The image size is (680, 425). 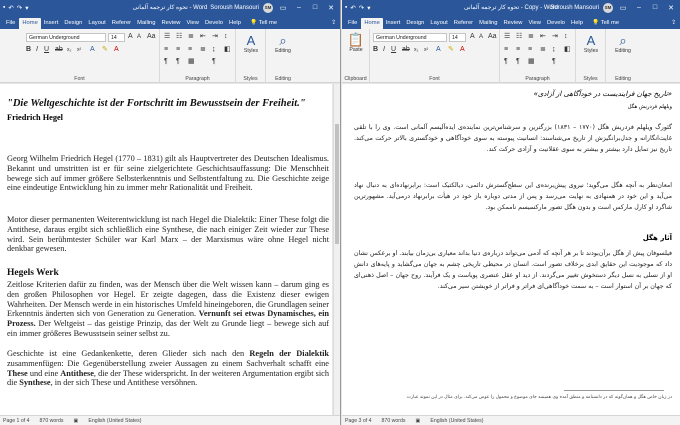 What do you see at coordinates (178, 50) in the screenshot?
I see `align-center-icon: ≡` at bounding box center [178, 50].